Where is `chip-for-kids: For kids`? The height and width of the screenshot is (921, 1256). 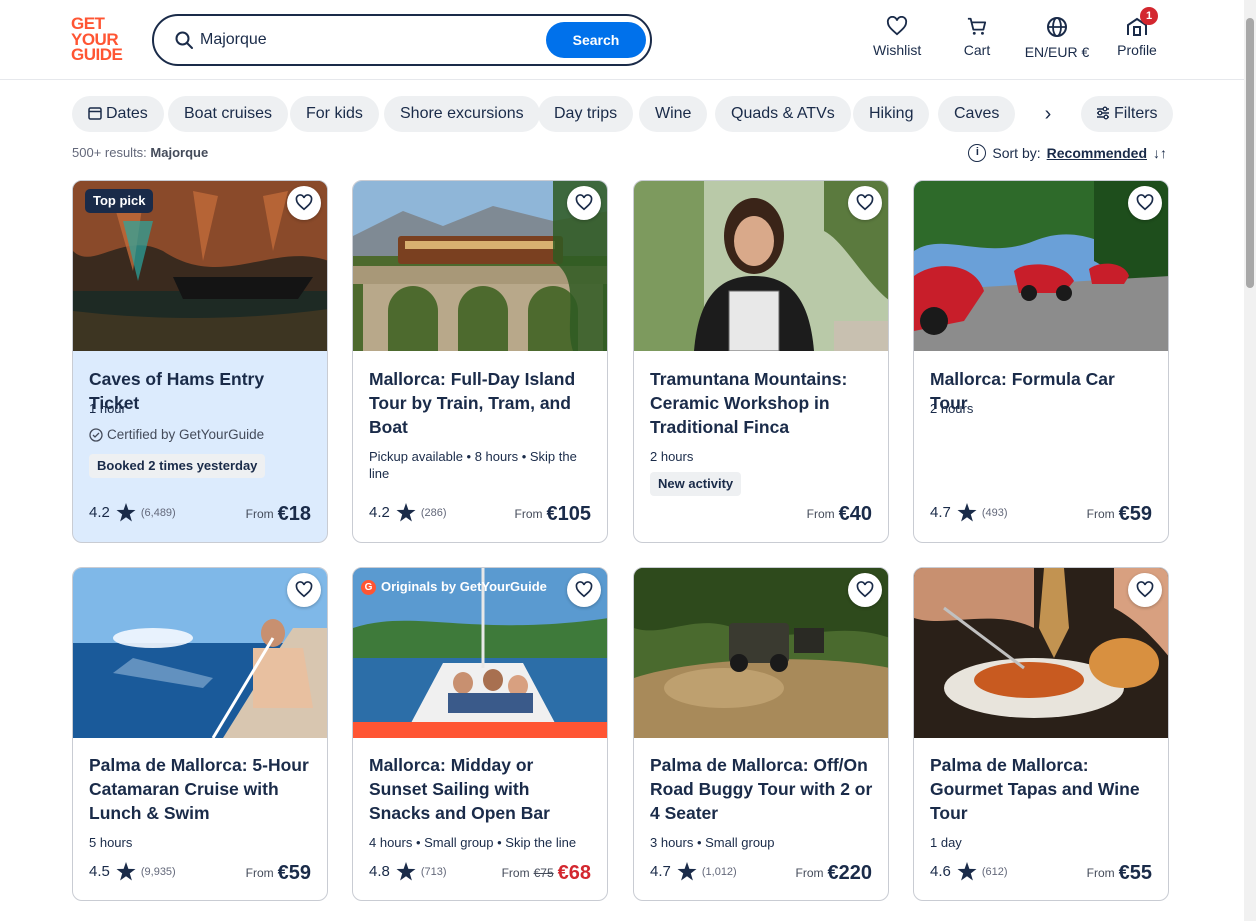 chip-for-kids: For kids is located at coordinates (334, 114).